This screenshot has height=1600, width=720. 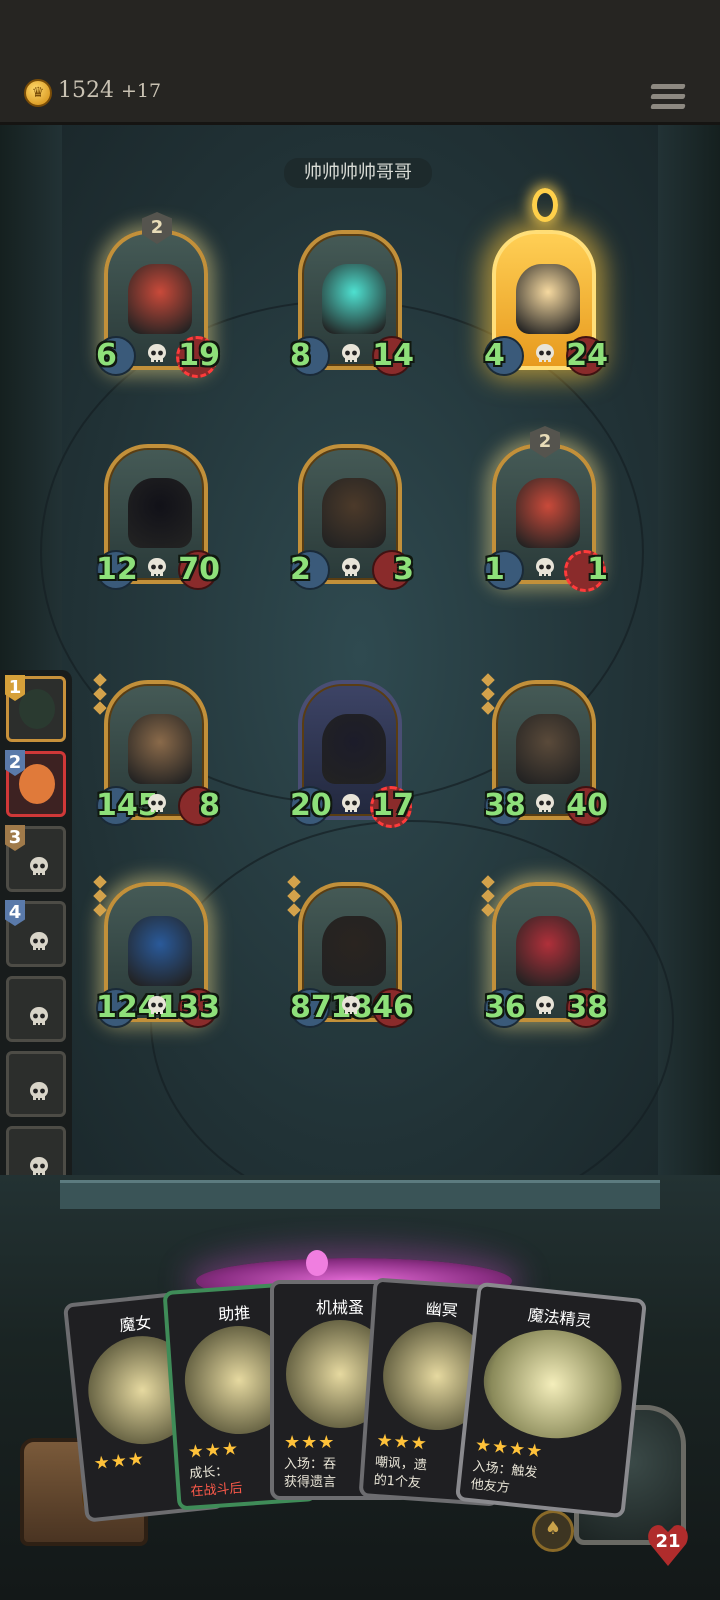 I want to click on board-unit: 36 38, so click(x=544, y=950).